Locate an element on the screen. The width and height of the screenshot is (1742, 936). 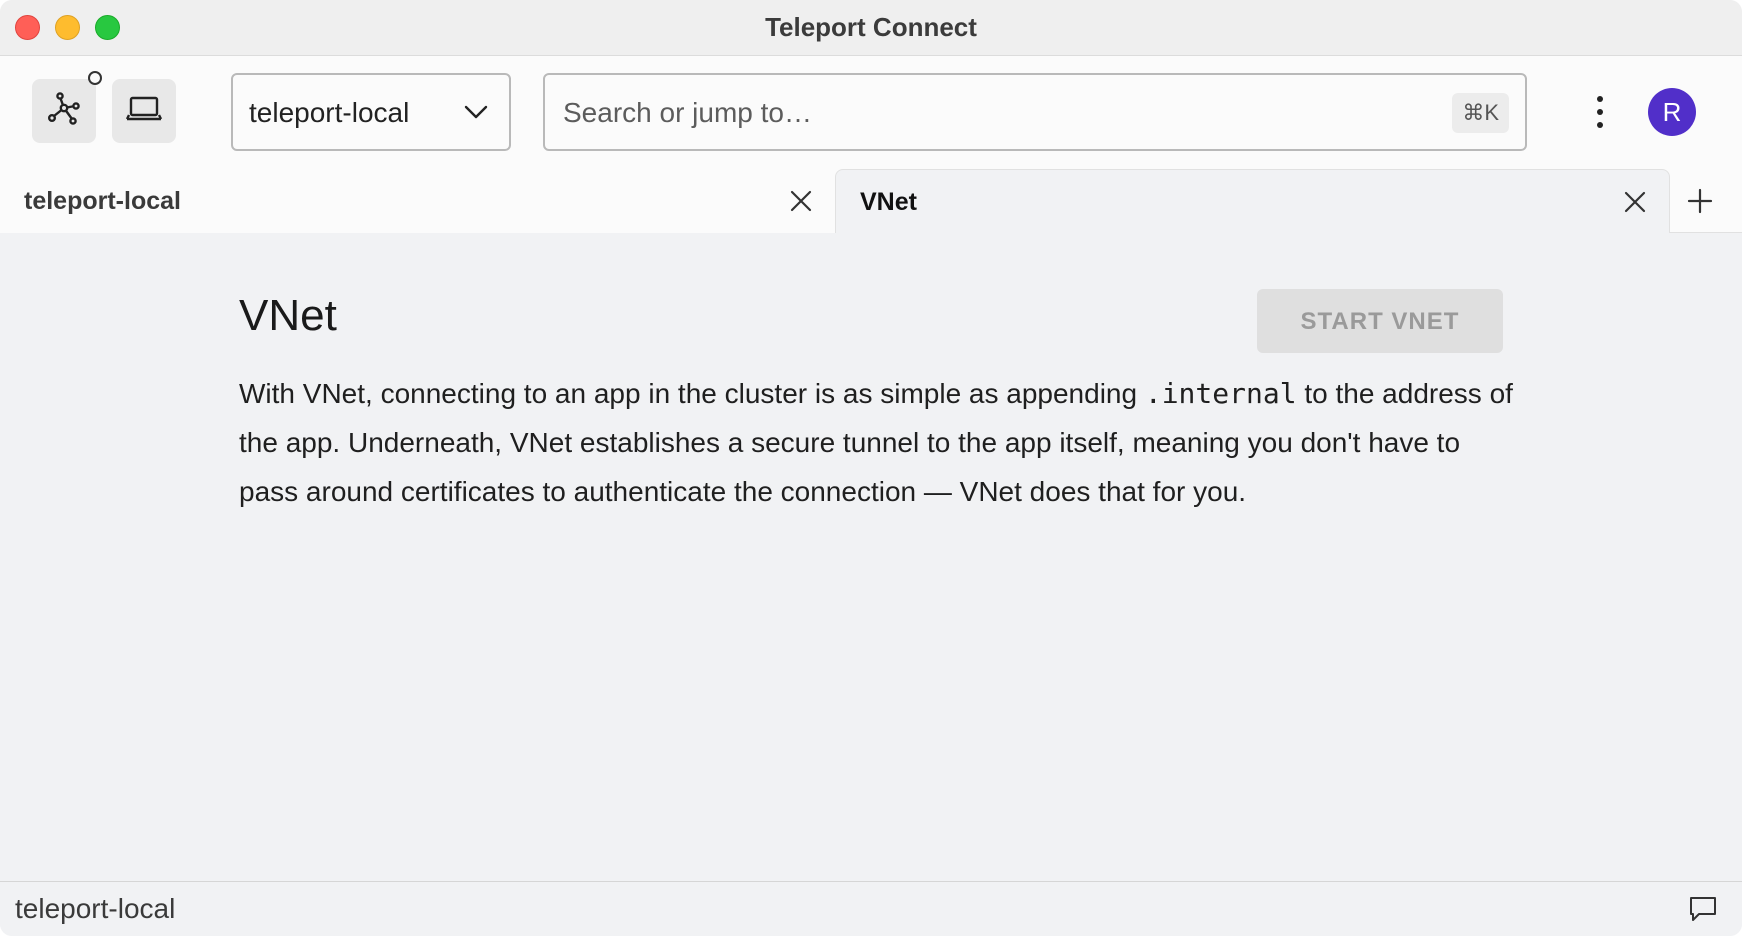
new-tab-button is located at coordinates (1700, 201).